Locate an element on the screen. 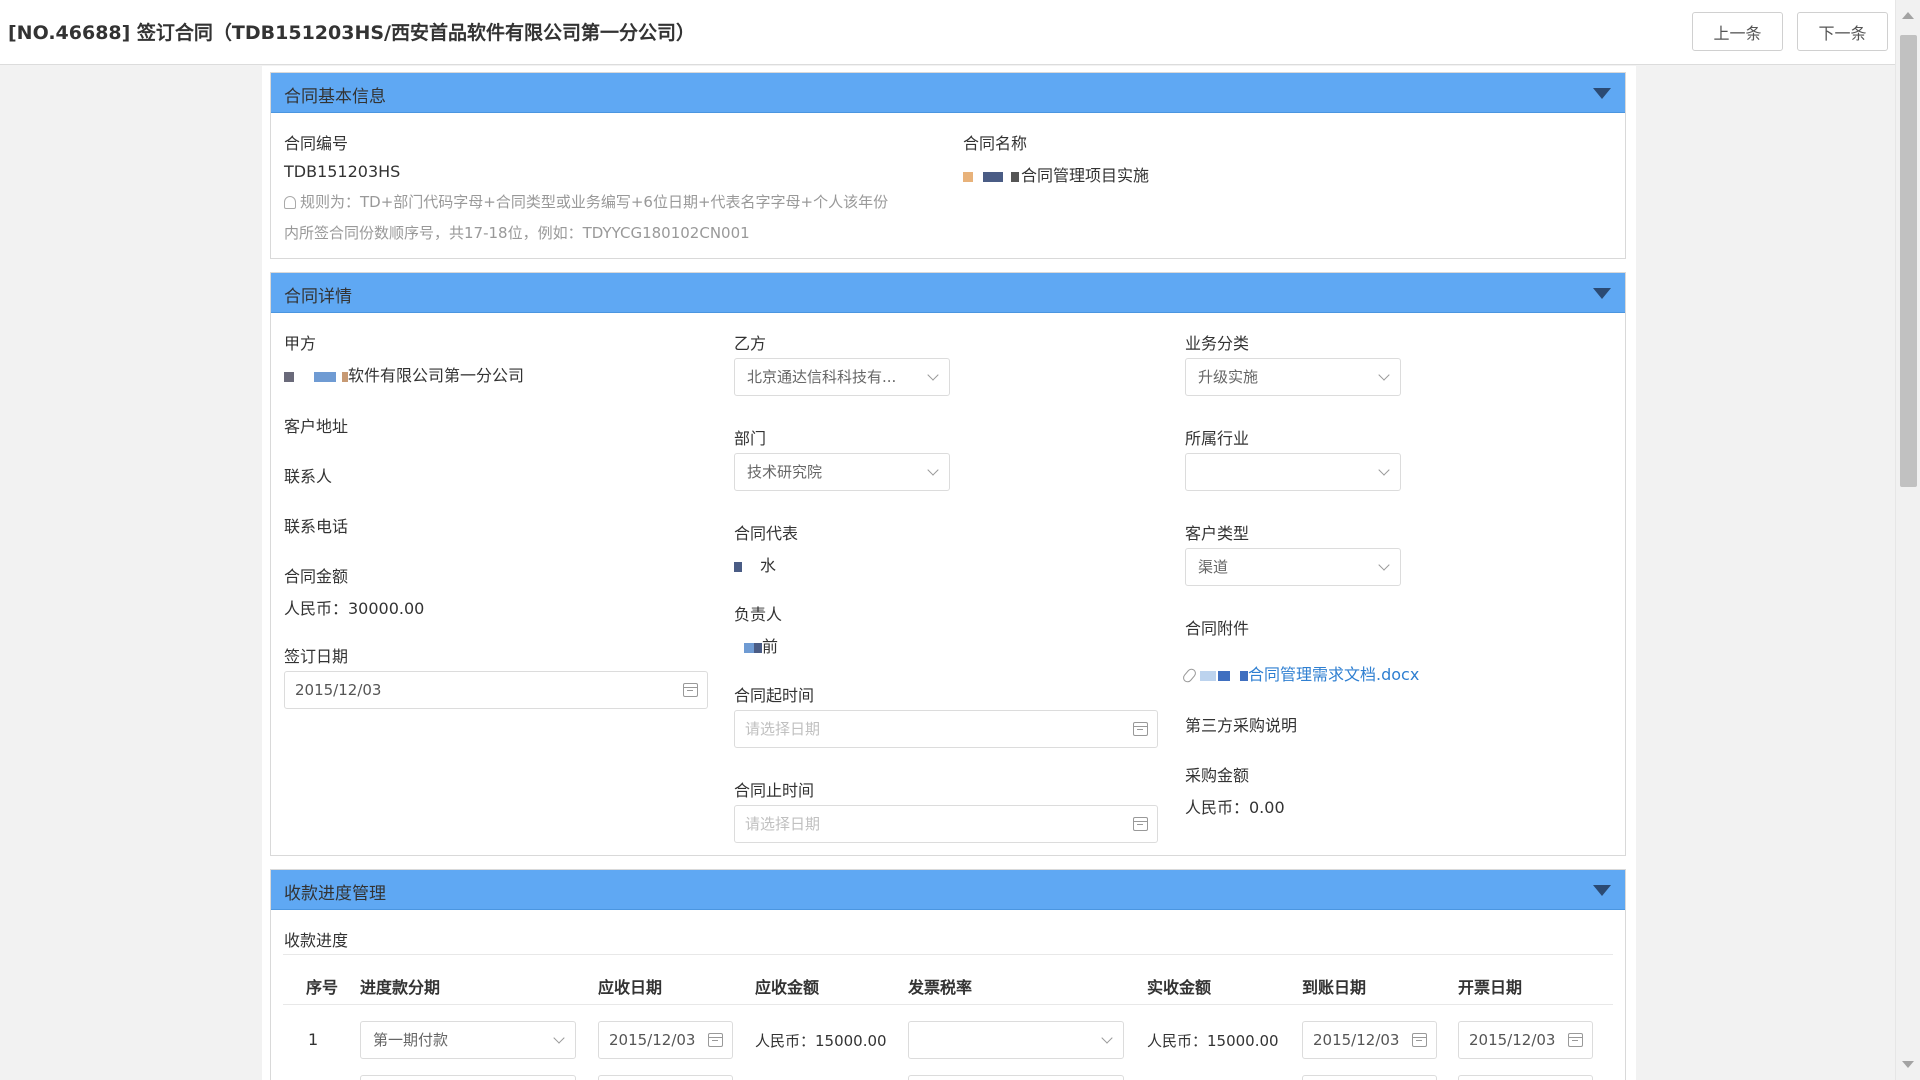 Image resolution: width=1920 pixels, height=1080 pixels. sign-date-input: 2015/12/03 is located at coordinates (496, 690).